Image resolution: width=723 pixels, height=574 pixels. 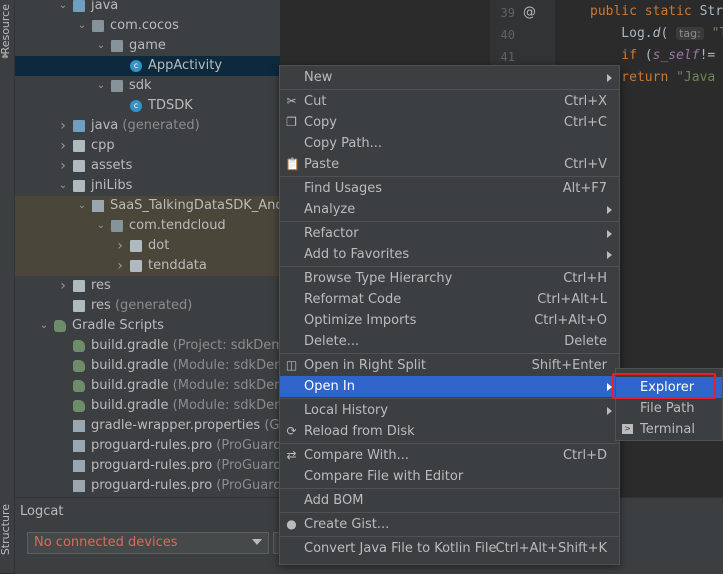 What do you see at coordinates (449, 278) in the screenshot?
I see `menu-item-browse-type-hierarchy: Browse Type Hierarchy Ctrl+H` at bounding box center [449, 278].